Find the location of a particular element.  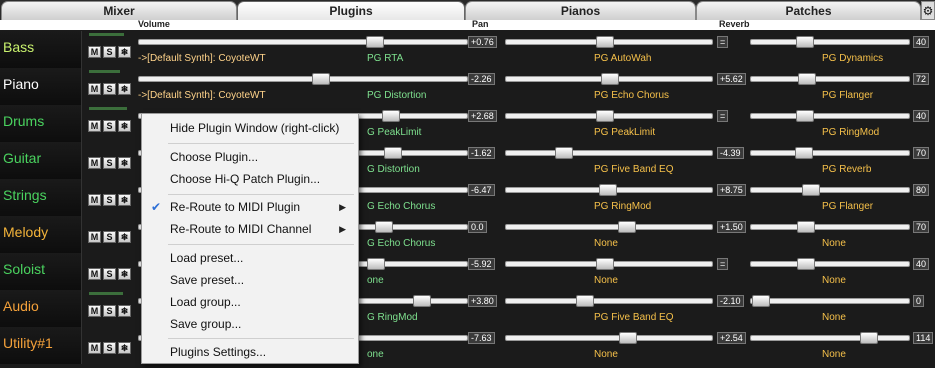

tab-pianos: Pianos is located at coordinates (580, 10).